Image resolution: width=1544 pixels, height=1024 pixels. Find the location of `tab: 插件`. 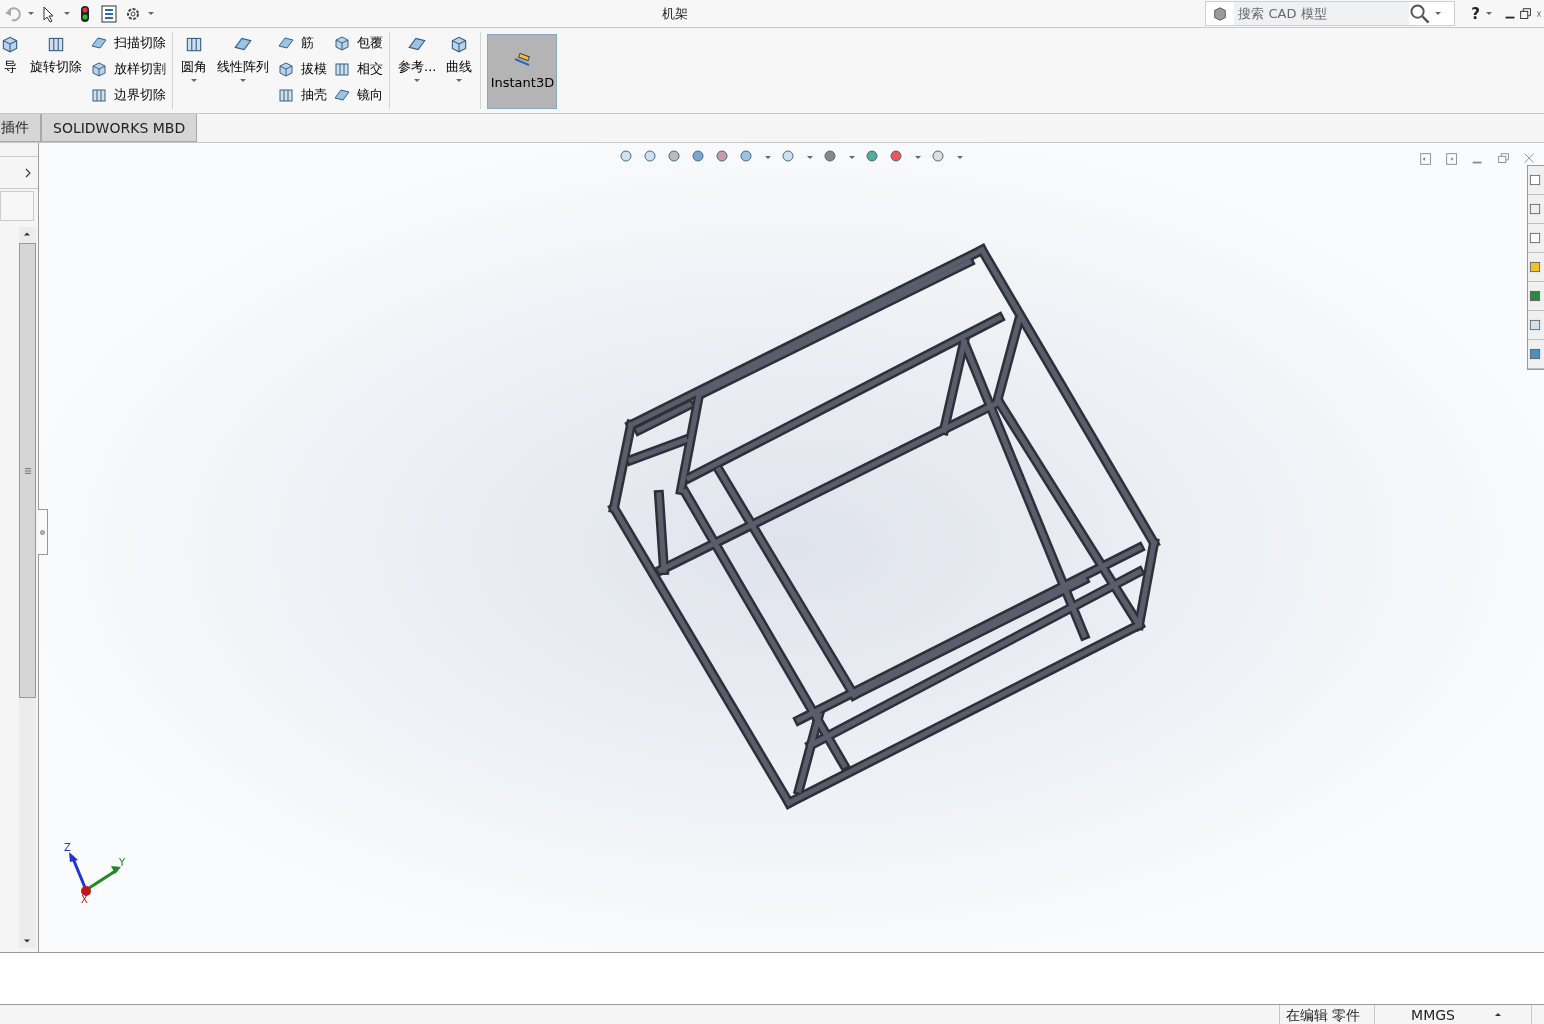

tab: 插件 is located at coordinates (20, 128).